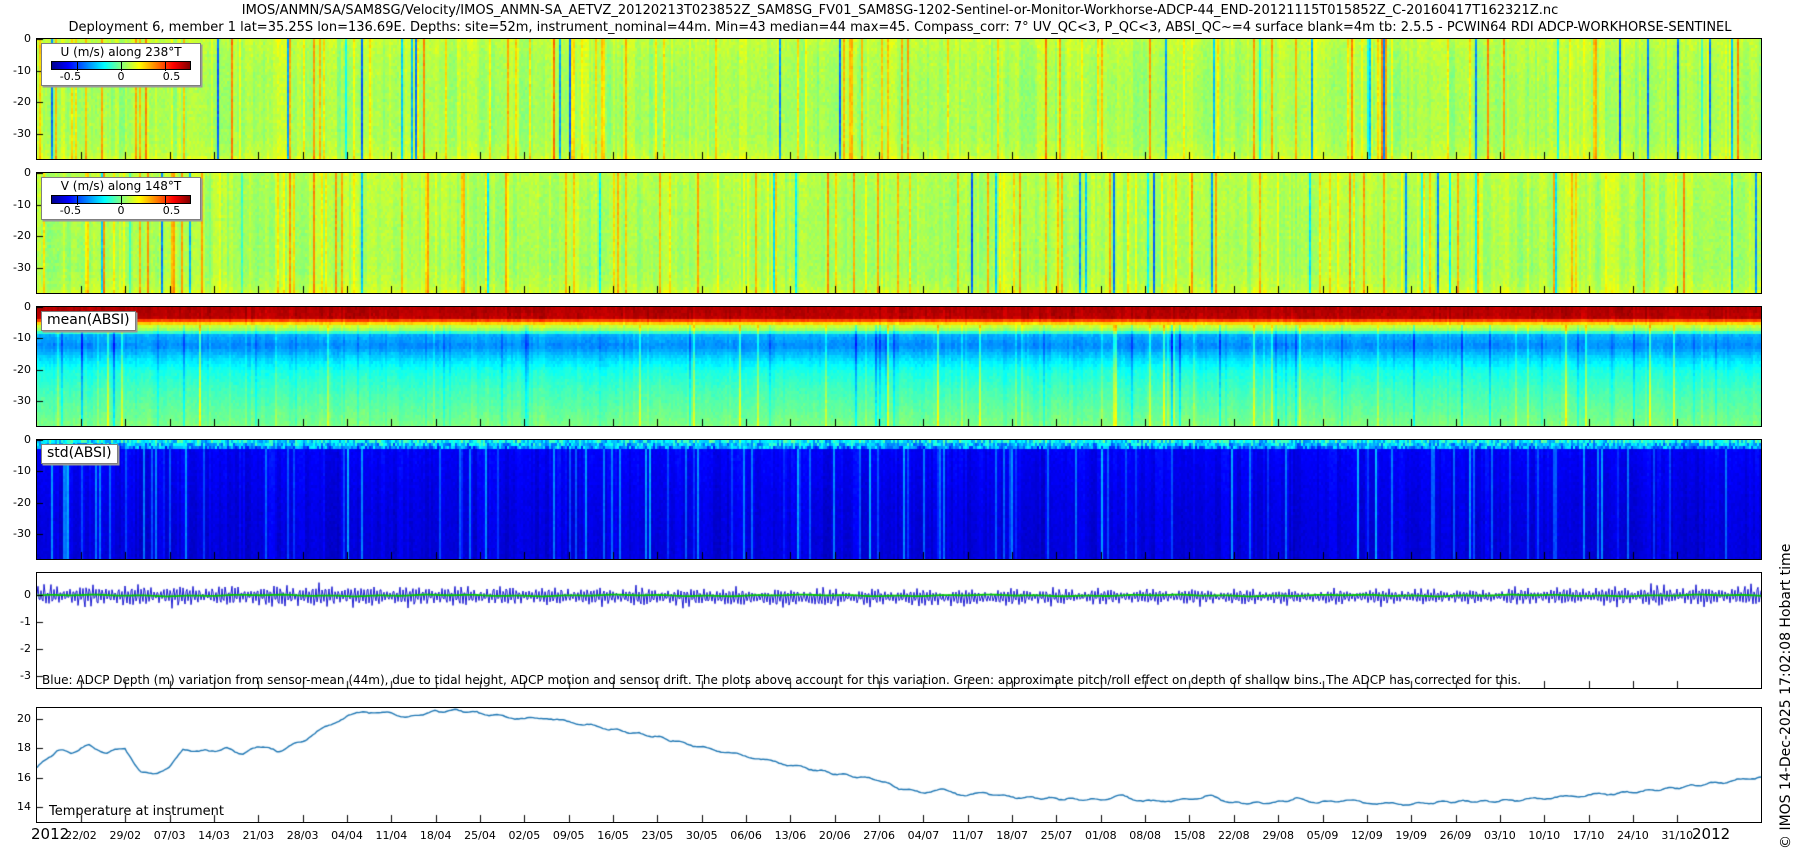 The height and width of the screenshot is (850, 1800). What do you see at coordinates (1588, 835) in the screenshot?
I see `x-tick-label: 17/10` at bounding box center [1588, 835].